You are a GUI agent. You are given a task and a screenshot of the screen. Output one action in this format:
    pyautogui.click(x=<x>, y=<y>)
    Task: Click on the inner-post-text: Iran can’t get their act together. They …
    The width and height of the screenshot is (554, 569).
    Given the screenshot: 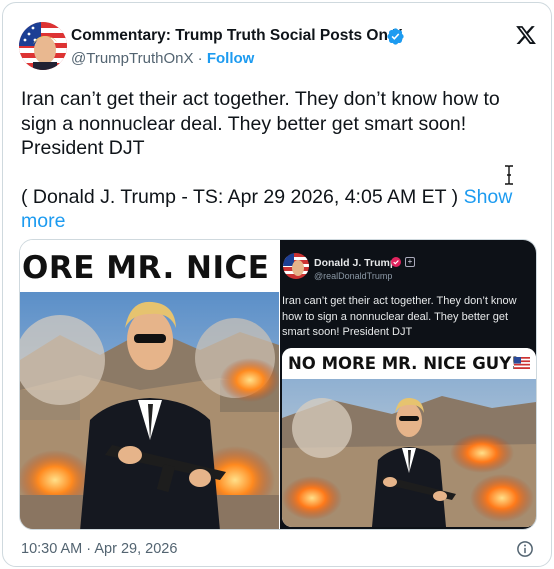 What is the action you would take?
    pyautogui.click(x=399, y=316)
    